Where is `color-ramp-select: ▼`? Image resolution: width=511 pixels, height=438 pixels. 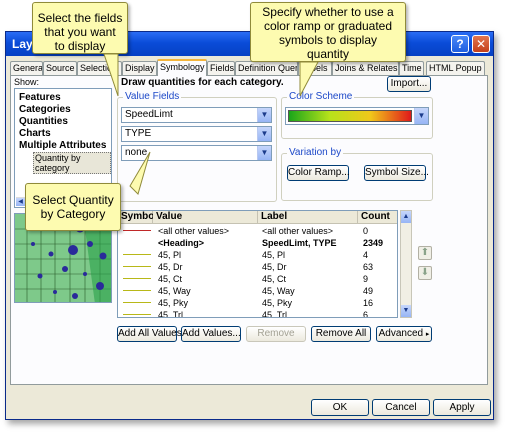 color-ramp-select: ▼ is located at coordinates (357, 116).